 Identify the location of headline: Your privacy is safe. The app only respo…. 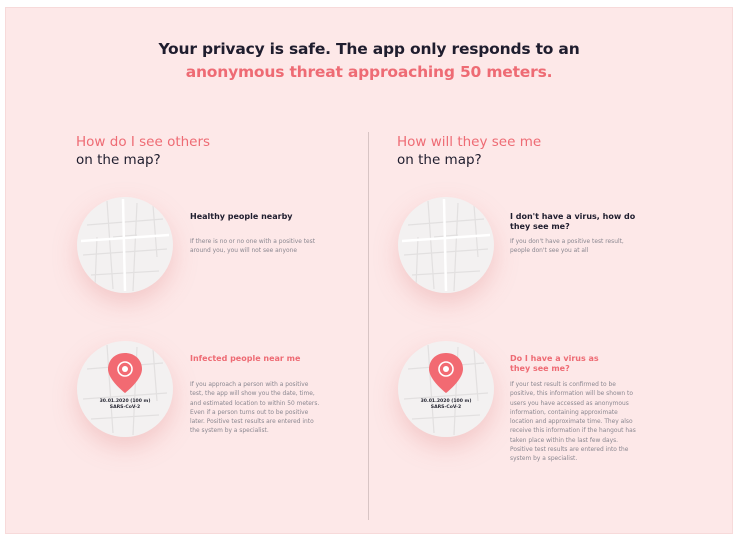
(369, 61).